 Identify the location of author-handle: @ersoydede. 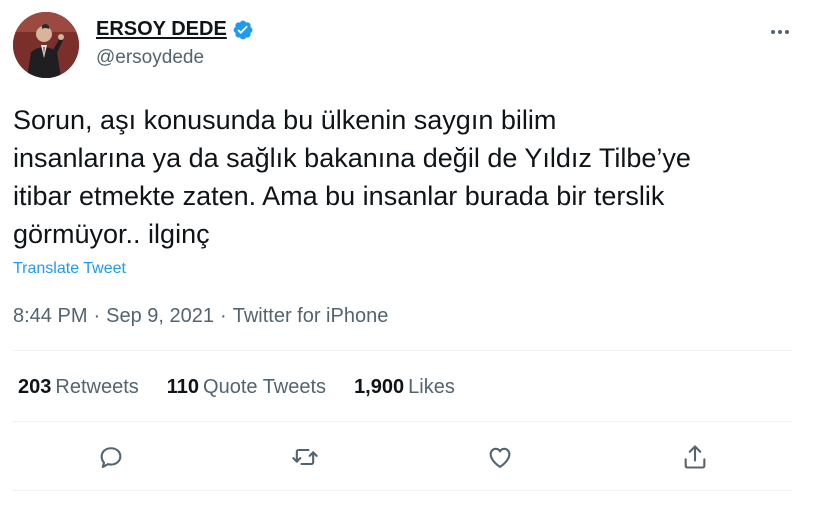
(150, 58).